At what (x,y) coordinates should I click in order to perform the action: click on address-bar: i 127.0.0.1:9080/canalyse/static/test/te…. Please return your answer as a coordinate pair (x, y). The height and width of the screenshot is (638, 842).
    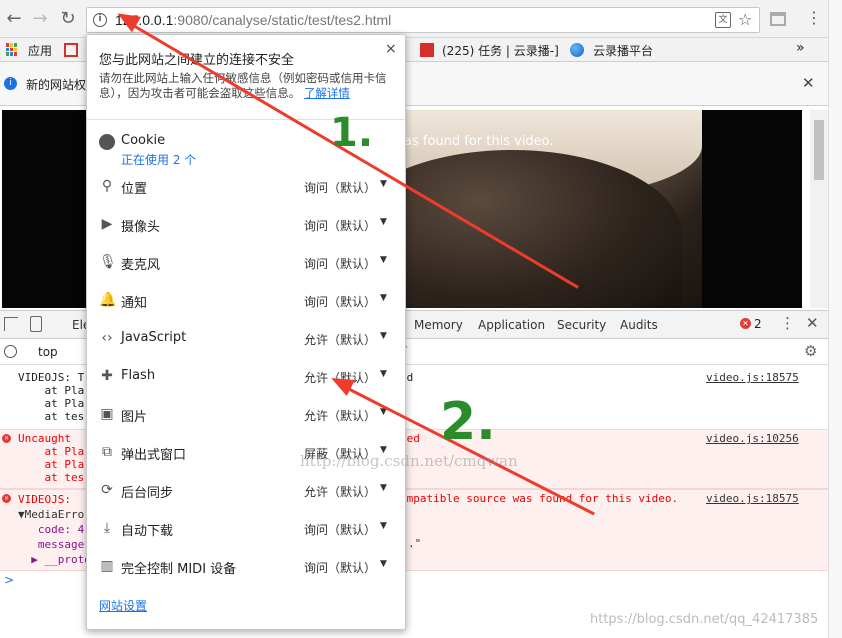
    Looking at the image, I should click on (423, 20).